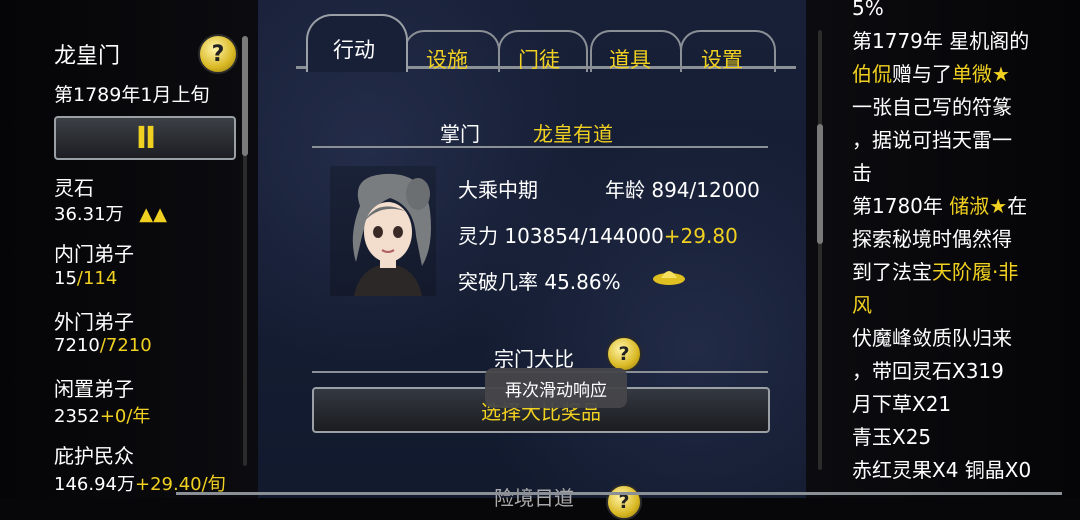  I want to click on tab-settings: 设置, so click(722, 59).